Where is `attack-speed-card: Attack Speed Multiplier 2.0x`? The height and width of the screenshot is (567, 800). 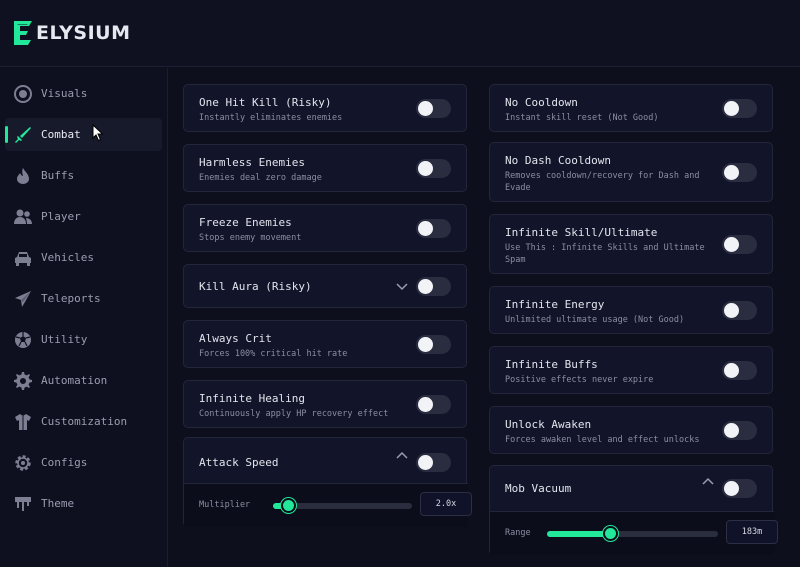
attack-speed-card: Attack Speed Multiplier 2.0x is located at coordinates (327, 482).